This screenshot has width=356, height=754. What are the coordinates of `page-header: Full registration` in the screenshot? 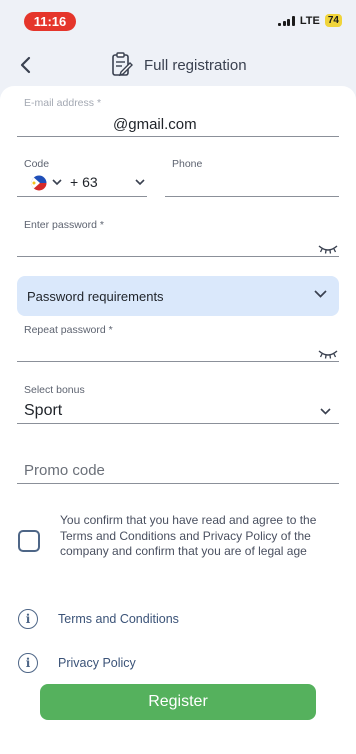 It's located at (178, 66).